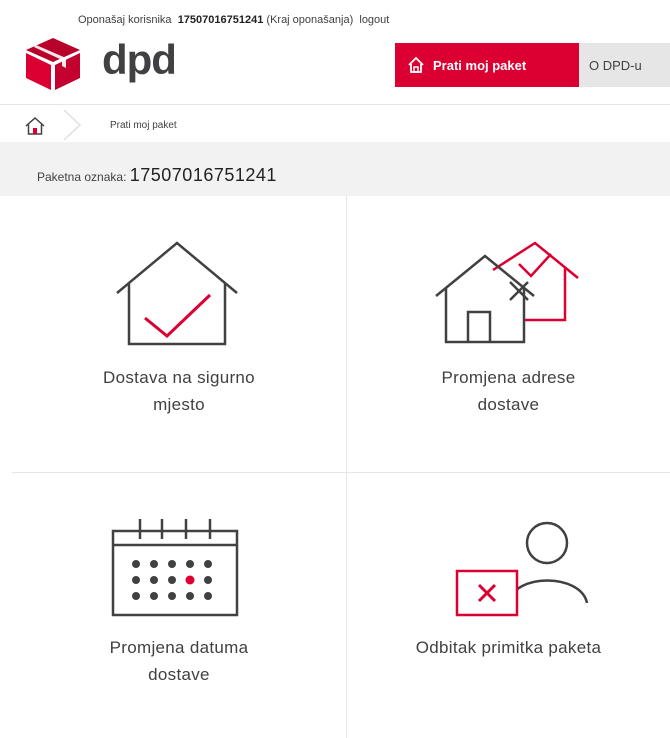 The width and height of the screenshot is (670, 738). I want to click on home-icon, so click(416, 64).